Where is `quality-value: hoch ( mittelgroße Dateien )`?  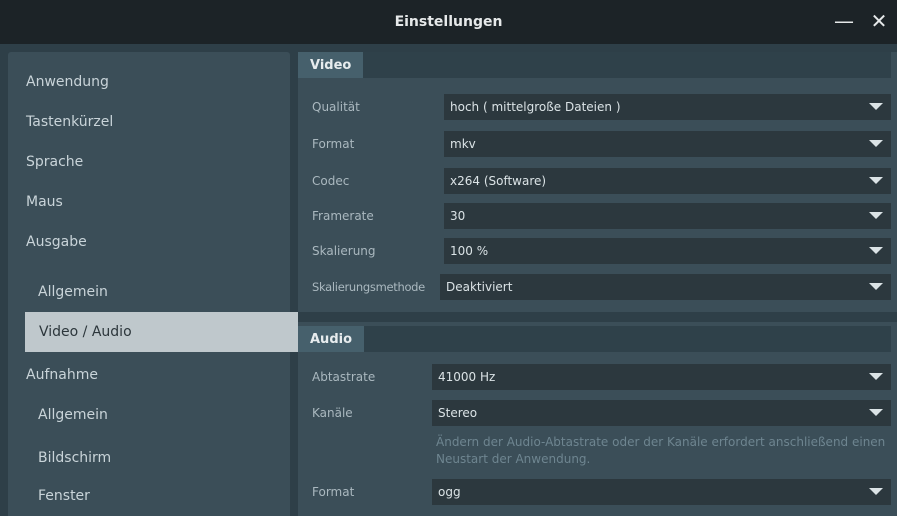
quality-value: hoch ( mittelgroße Dateien ) is located at coordinates (535, 107).